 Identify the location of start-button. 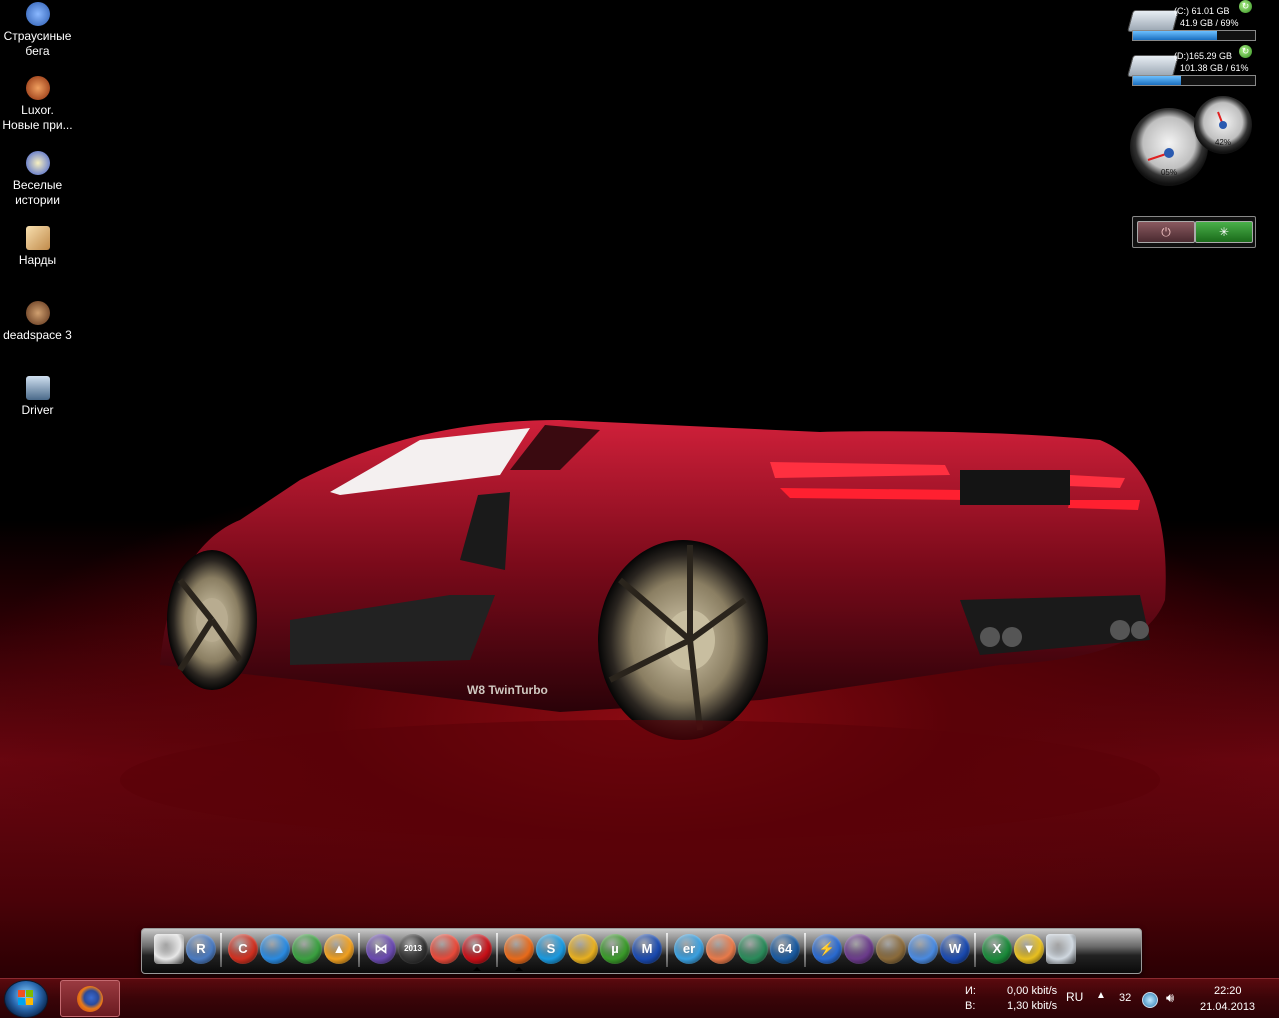
(26, 999).